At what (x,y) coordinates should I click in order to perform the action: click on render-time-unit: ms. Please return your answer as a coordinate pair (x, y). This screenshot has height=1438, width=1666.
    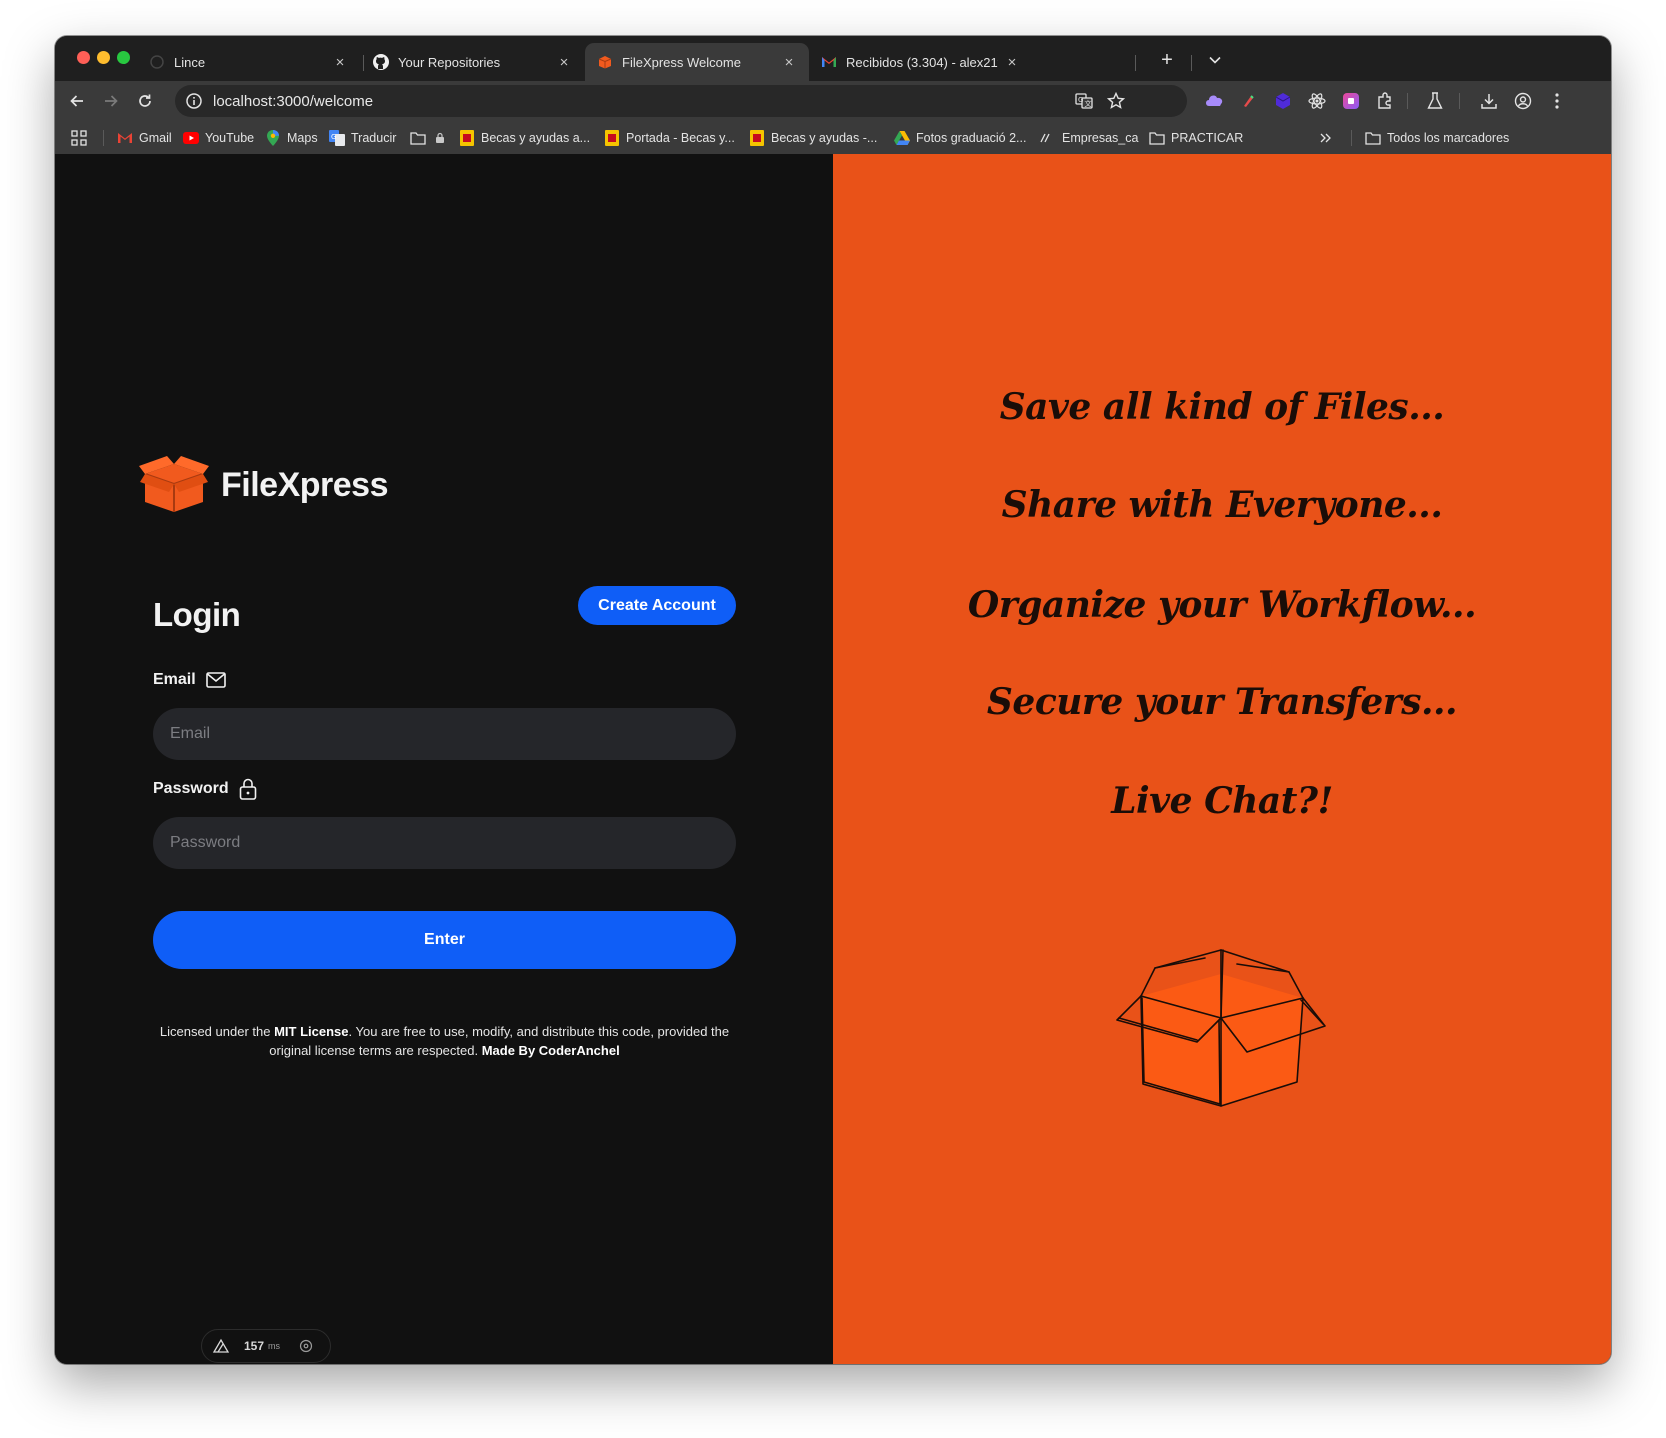
    Looking at the image, I should click on (274, 1346).